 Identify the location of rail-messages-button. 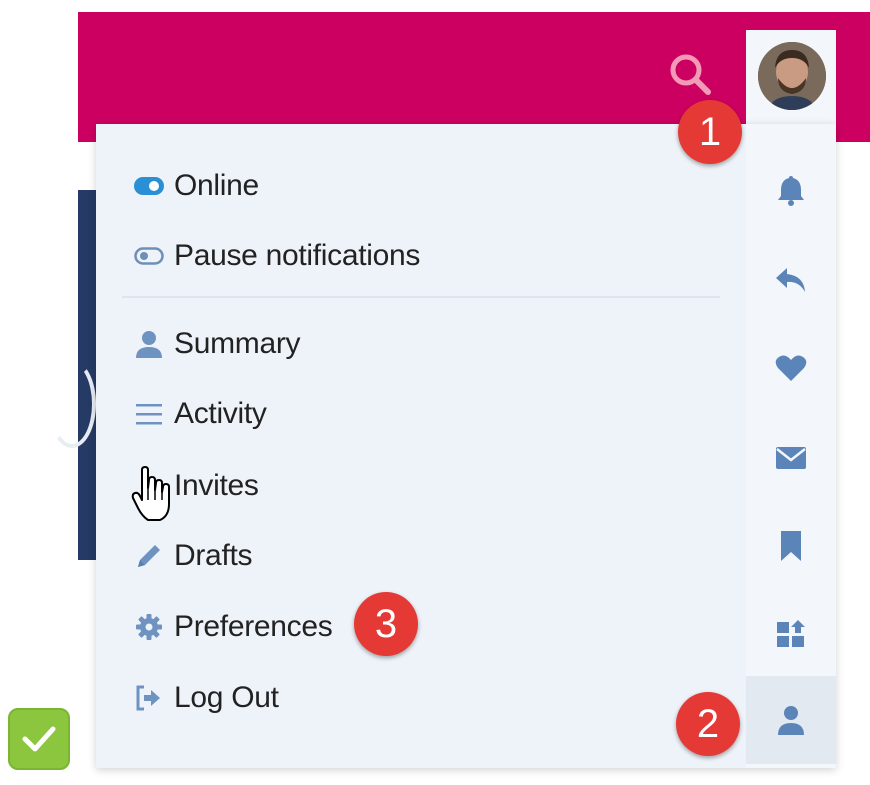
(791, 458).